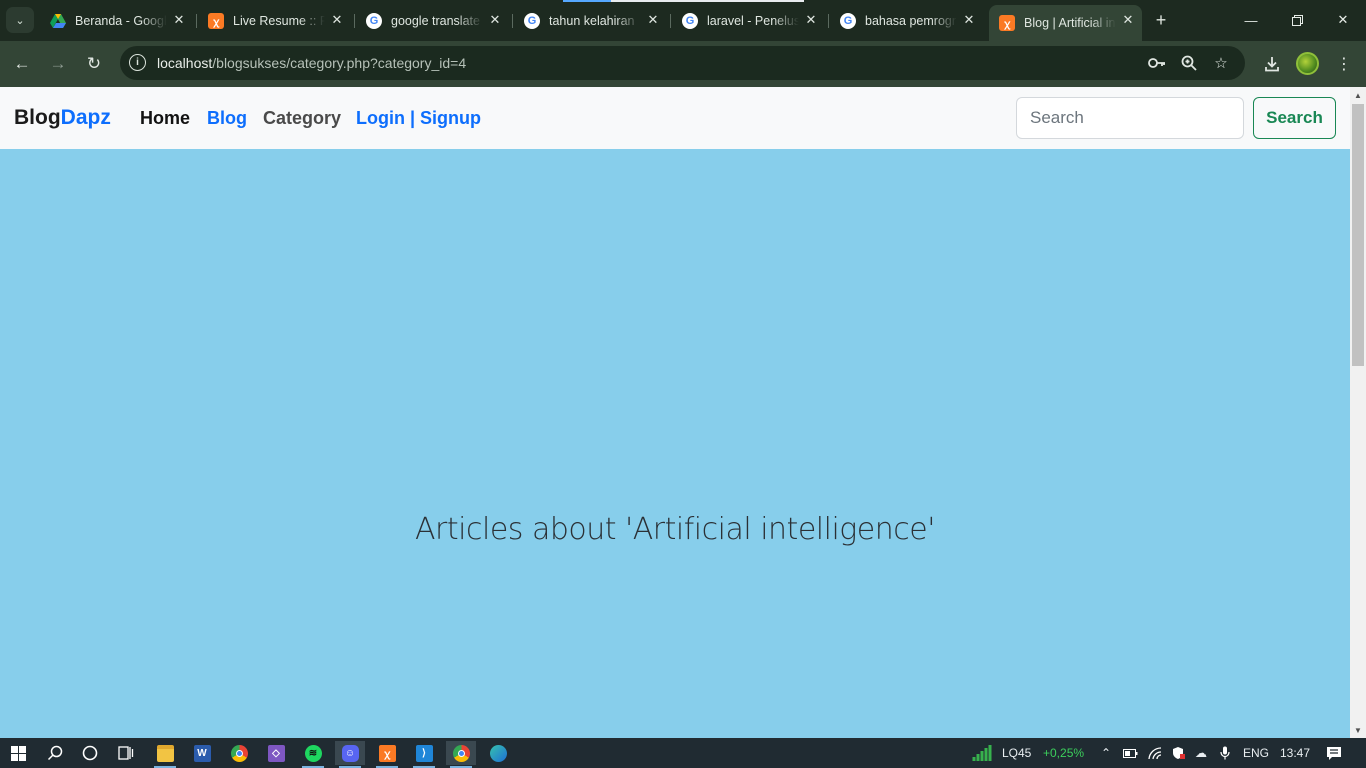  What do you see at coordinates (90, 753) in the screenshot?
I see `cortana-circle-icon` at bounding box center [90, 753].